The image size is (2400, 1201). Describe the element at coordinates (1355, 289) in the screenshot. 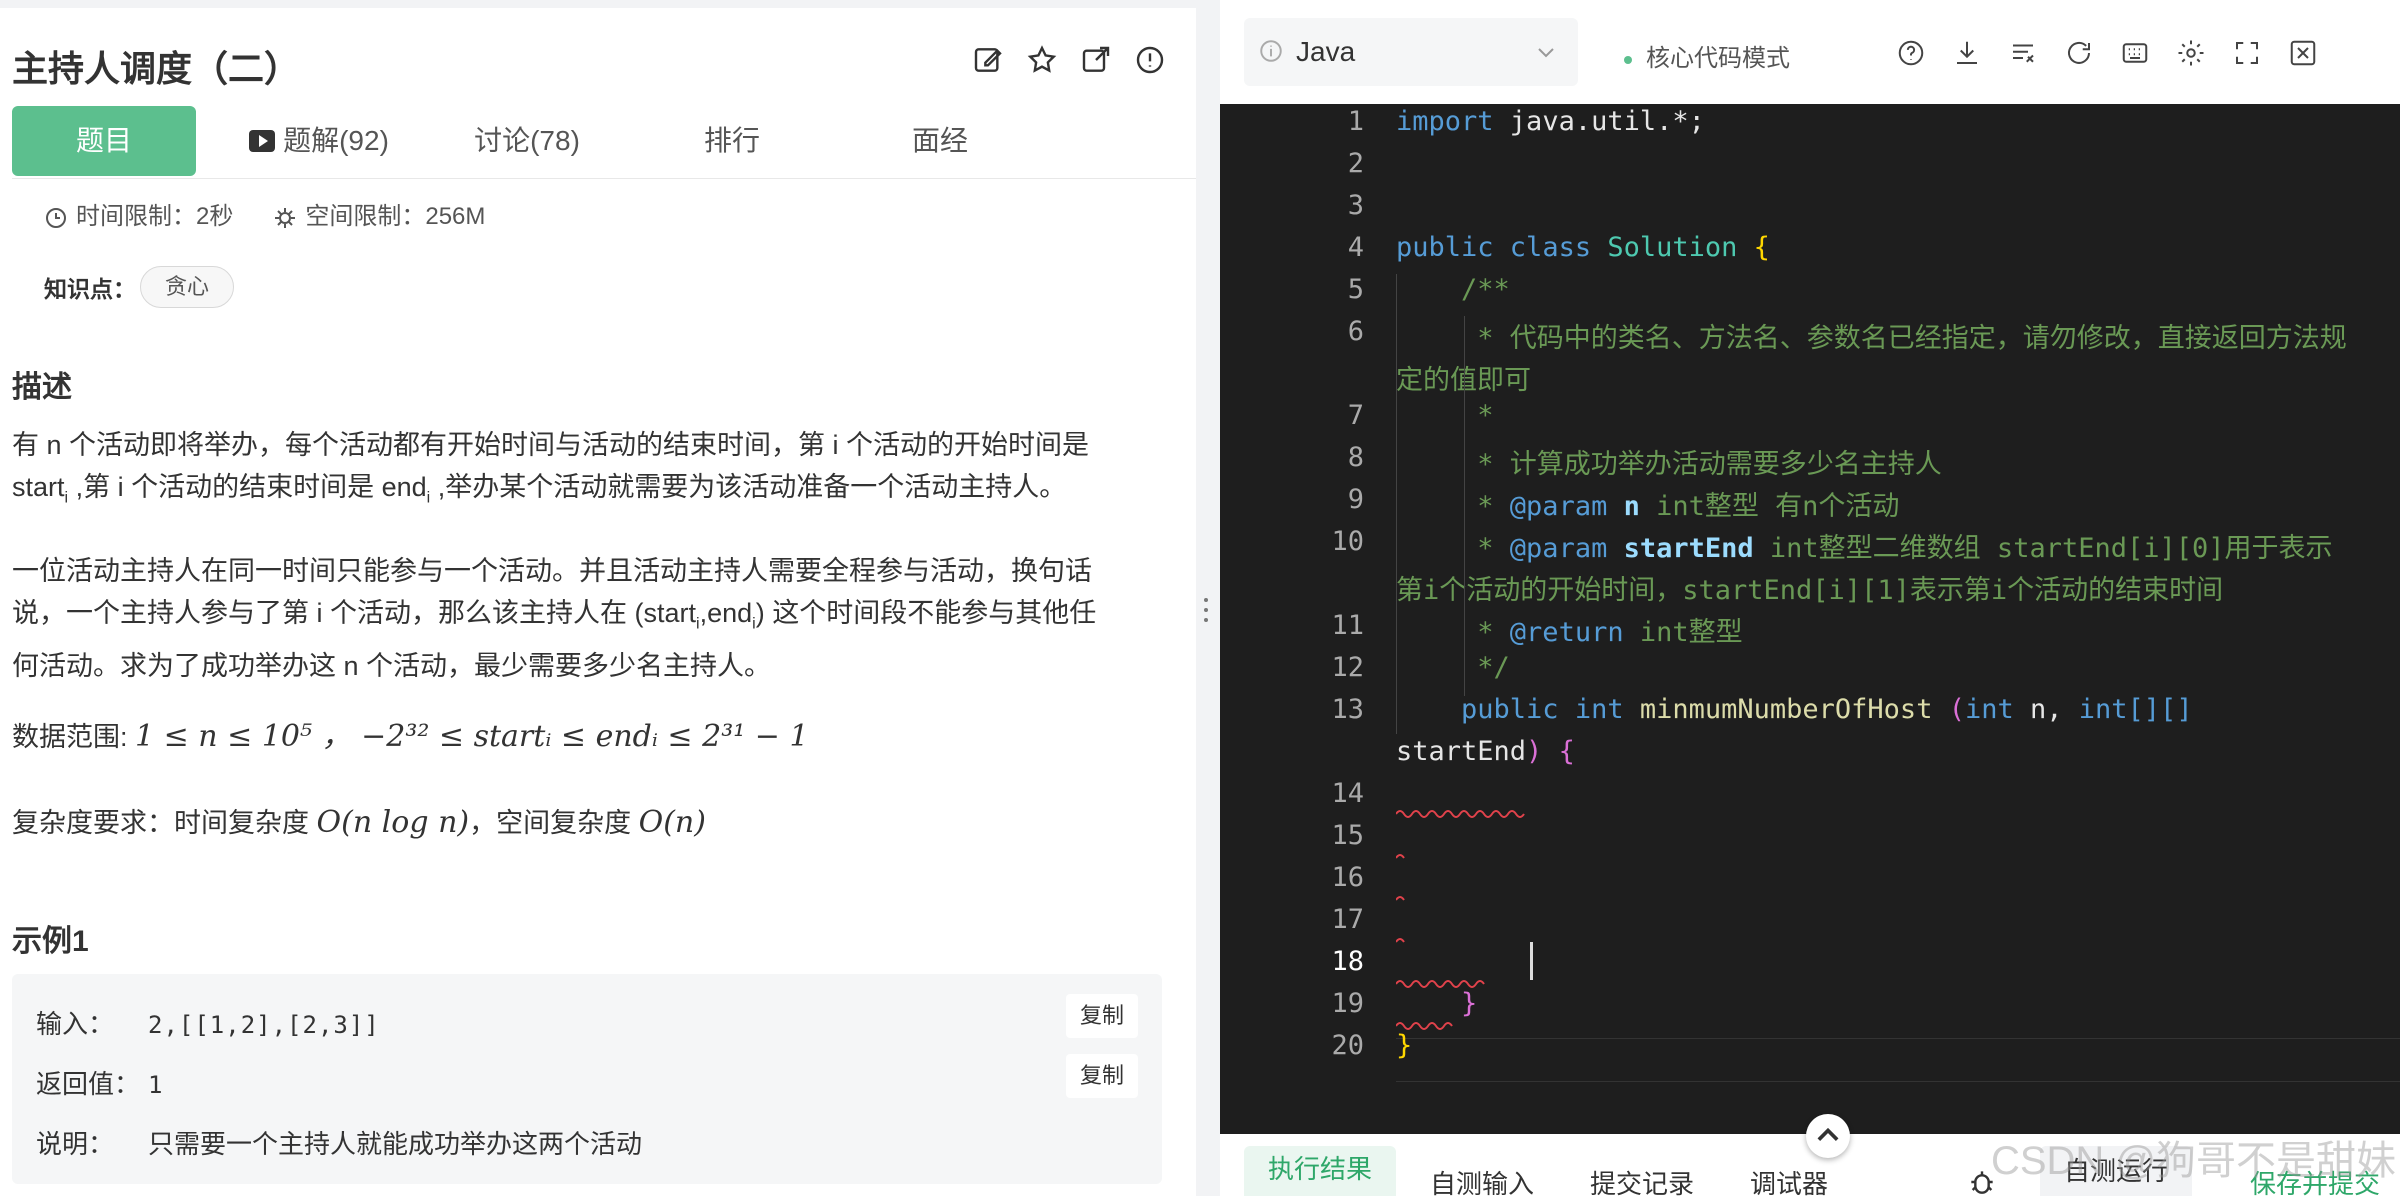

I see `line-number: 5` at that location.